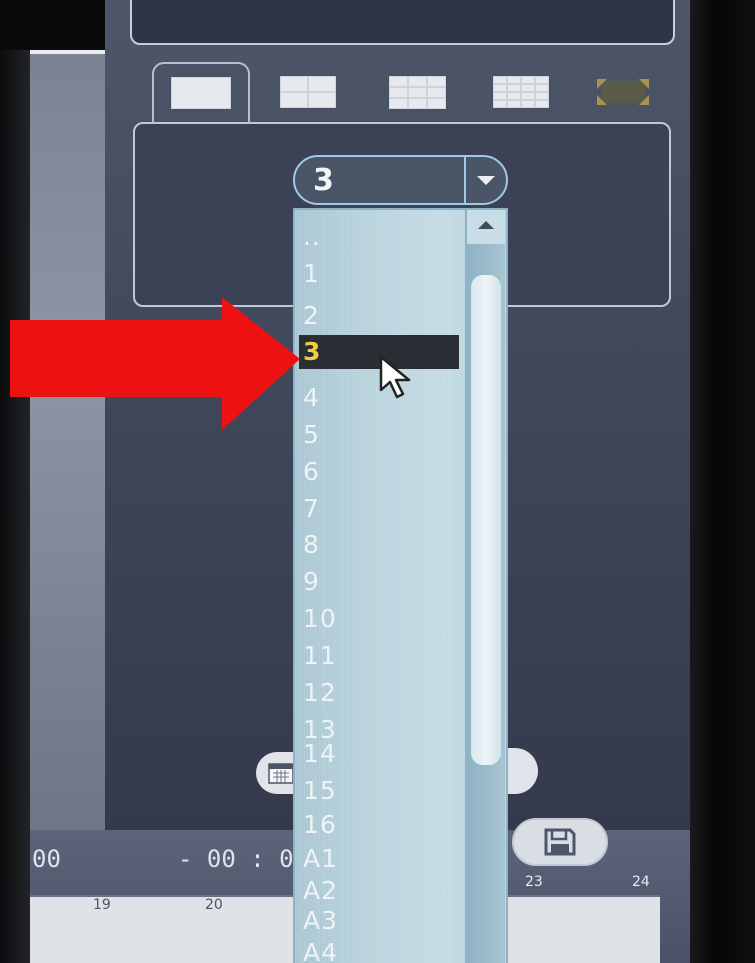  Describe the element at coordinates (641, 882) in the screenshot. I see `timeline-hour-label: 24` at that location.